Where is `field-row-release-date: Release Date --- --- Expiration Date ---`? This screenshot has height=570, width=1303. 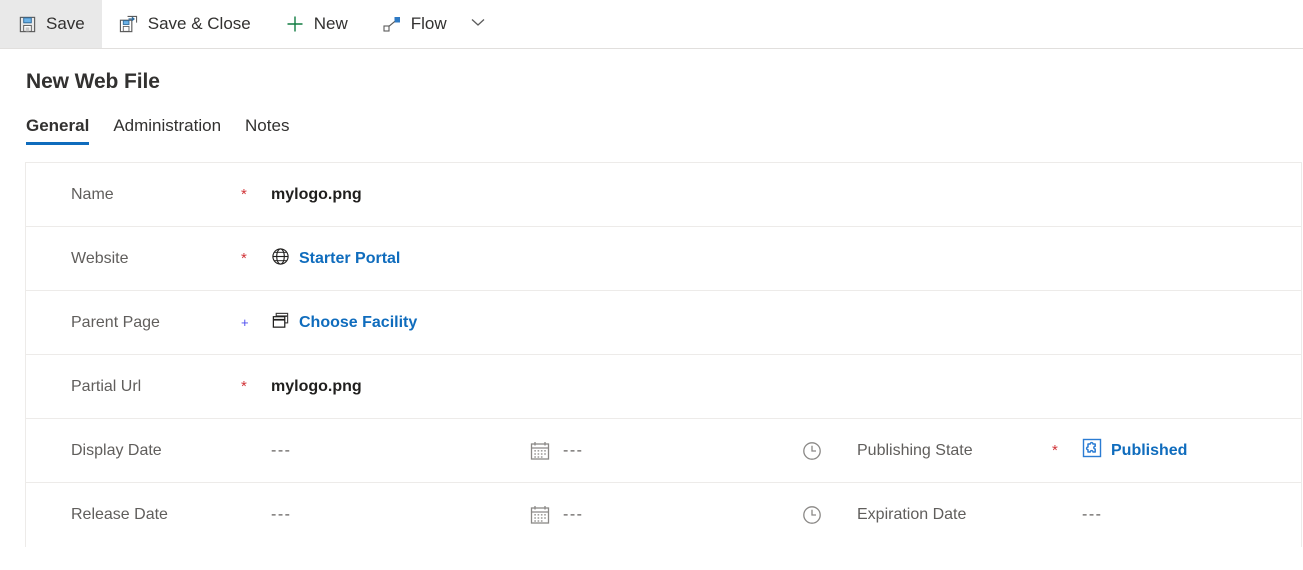 field-row-release-date: Release Date --- --- Expiration Date --- is located at coordinates (663, 515).